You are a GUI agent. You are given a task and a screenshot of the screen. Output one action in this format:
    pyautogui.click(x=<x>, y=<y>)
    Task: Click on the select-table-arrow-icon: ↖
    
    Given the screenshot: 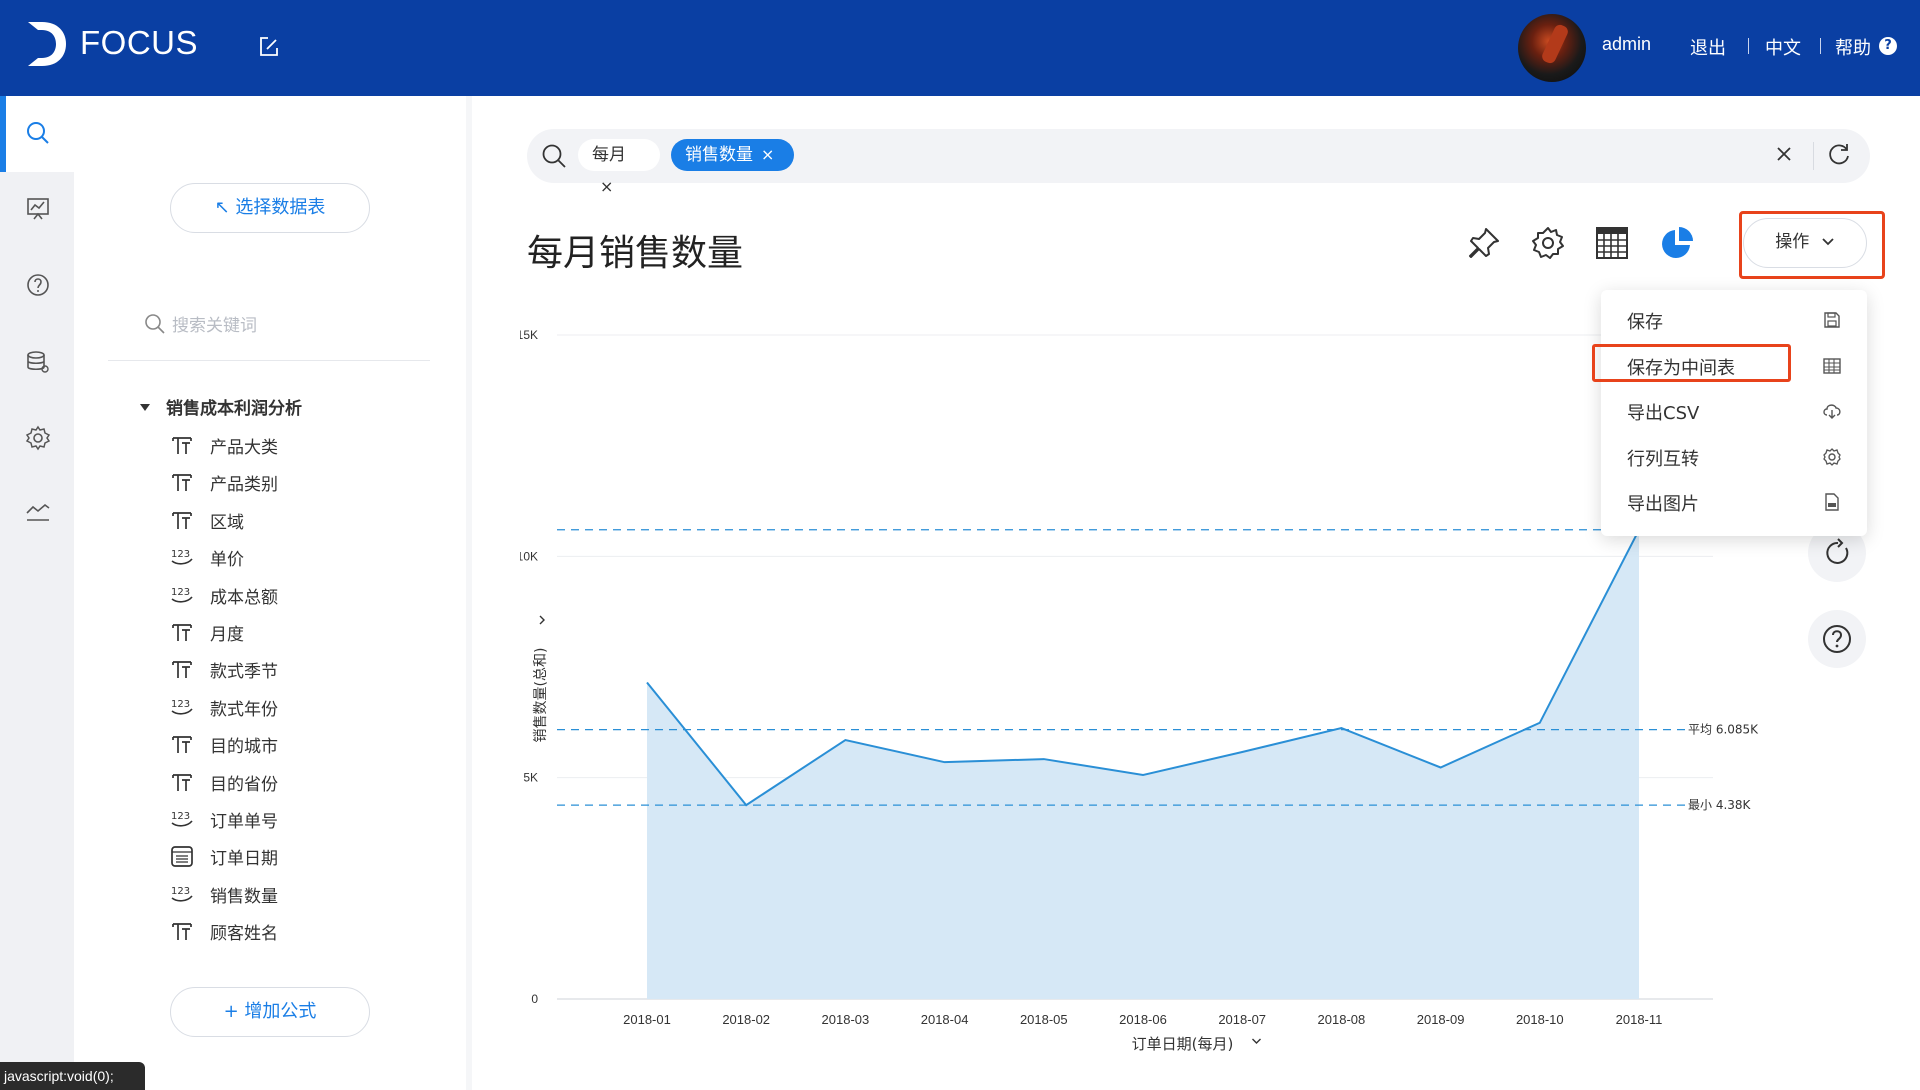 What is the action you would take?
    pyautogui.click(x=222, y=207)
    